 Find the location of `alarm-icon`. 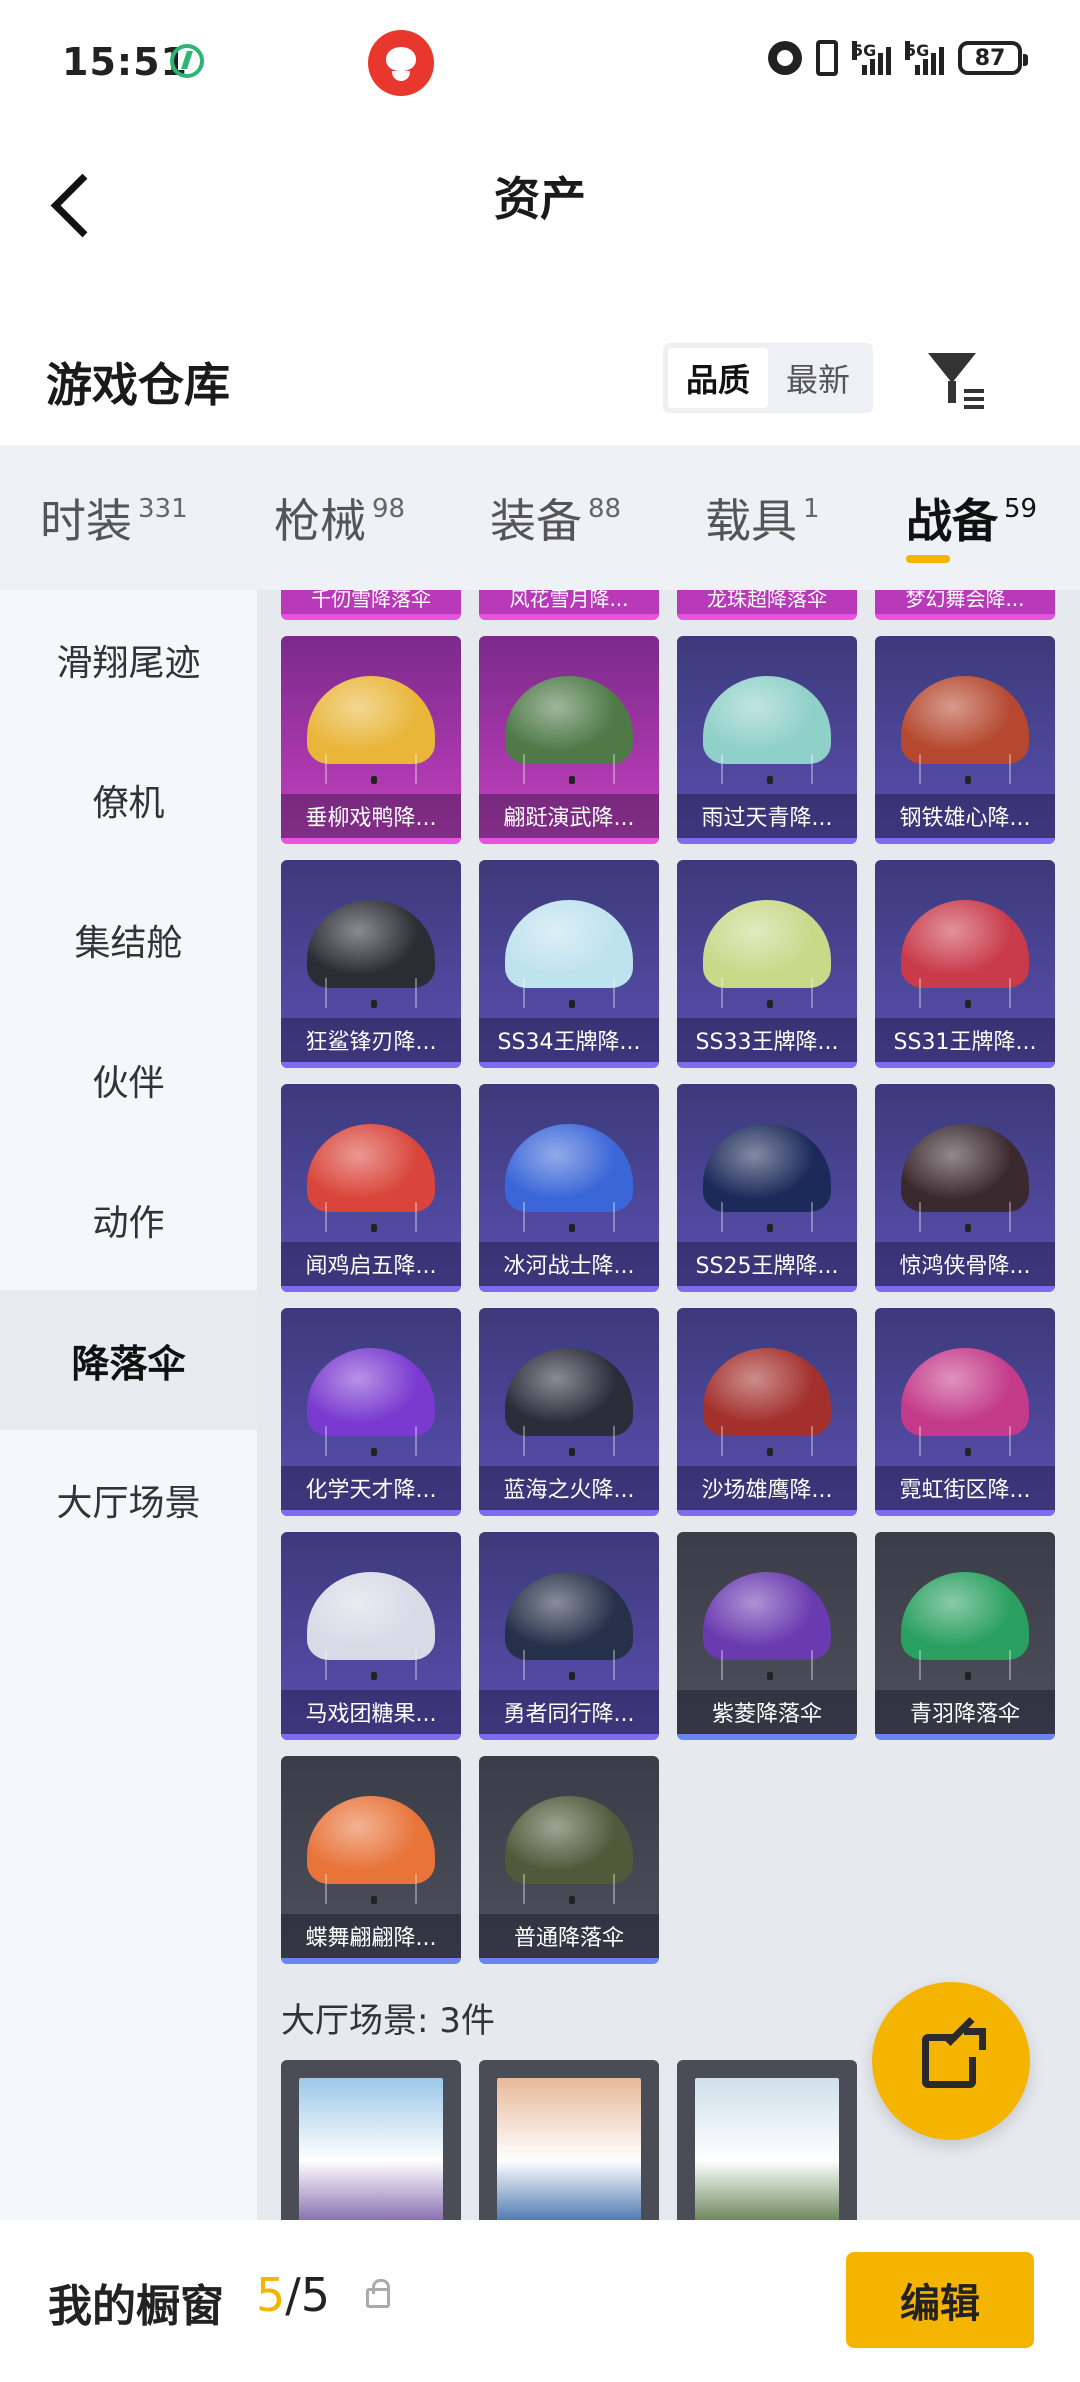

alarm-icon is located at coordinates (785, 58).